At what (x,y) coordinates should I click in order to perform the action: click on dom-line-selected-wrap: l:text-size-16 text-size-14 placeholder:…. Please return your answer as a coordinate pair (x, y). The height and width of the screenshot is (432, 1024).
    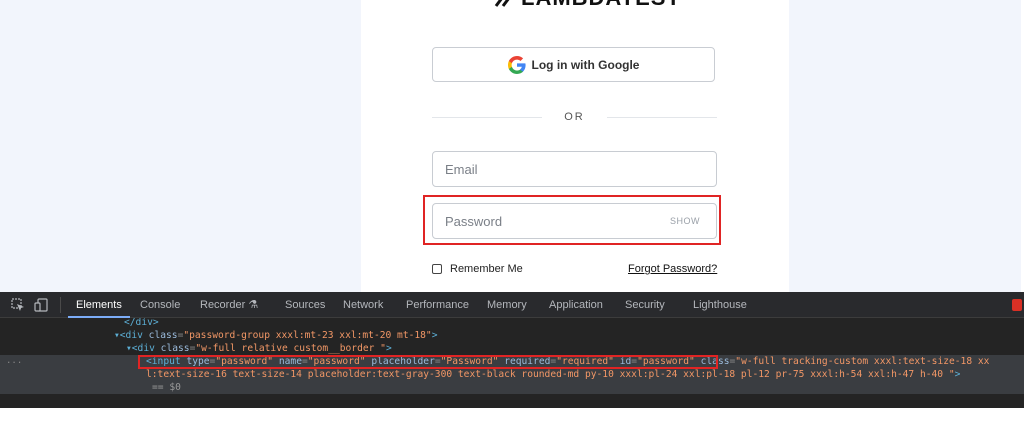
    Looking at the image, I should click on (512, 374).